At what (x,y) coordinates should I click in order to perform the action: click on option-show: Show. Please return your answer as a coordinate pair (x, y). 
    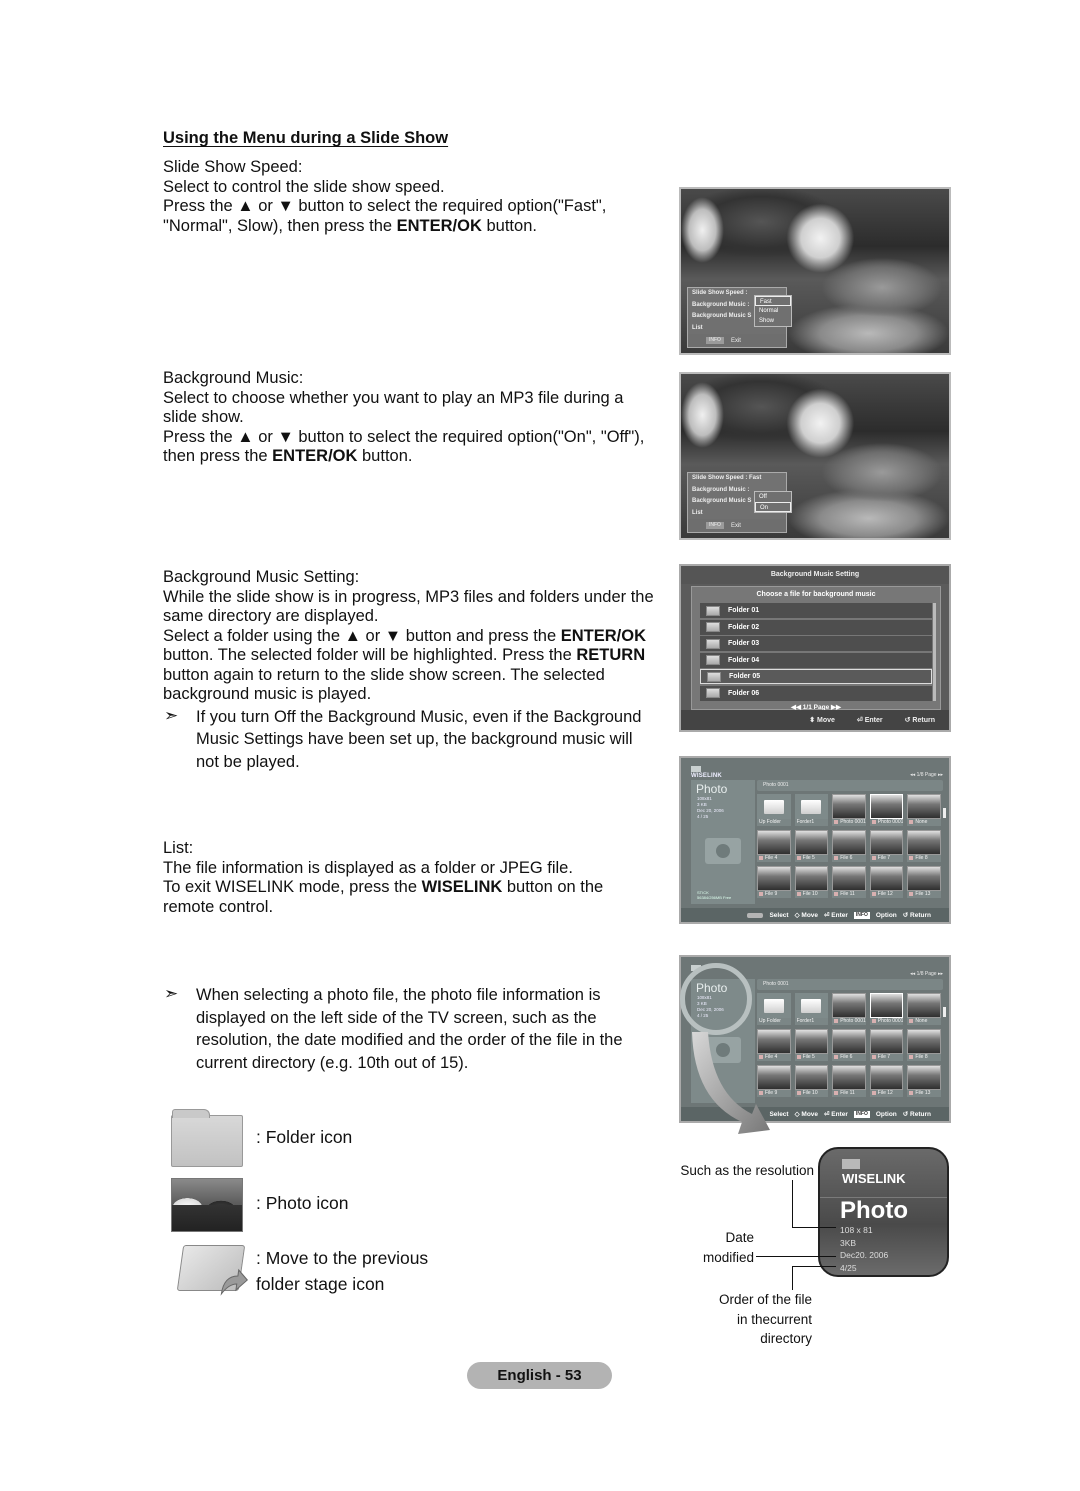
    Looking at the image, I should click on (773, 321).